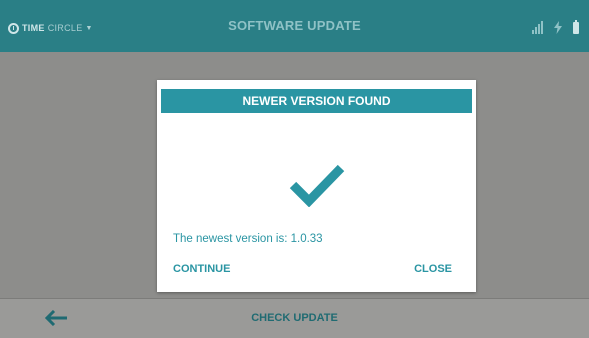  Describe the element at coordinates (433, 269) in the screenshot. I see `close-button: CLOSE` at that location.